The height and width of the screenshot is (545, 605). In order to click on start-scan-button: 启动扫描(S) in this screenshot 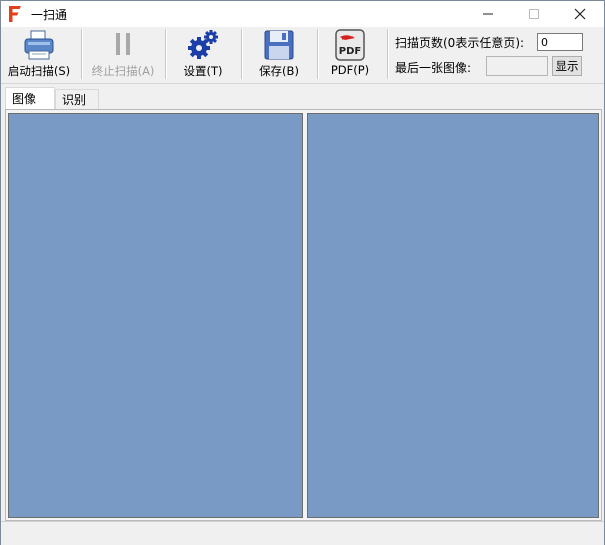, I will do `click(39, 55)`.